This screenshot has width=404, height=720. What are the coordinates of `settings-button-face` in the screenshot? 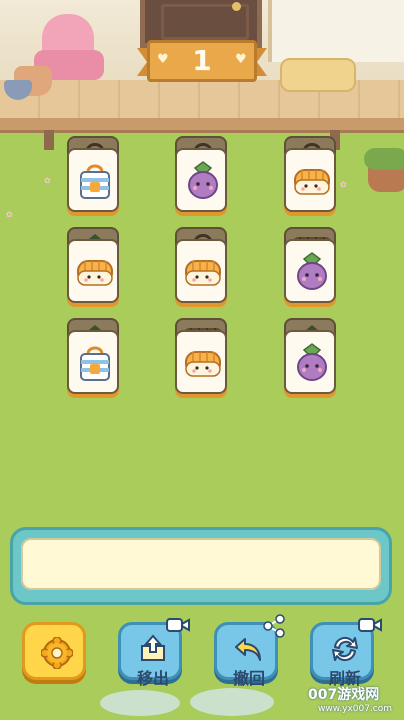 It's located at (54, 651).